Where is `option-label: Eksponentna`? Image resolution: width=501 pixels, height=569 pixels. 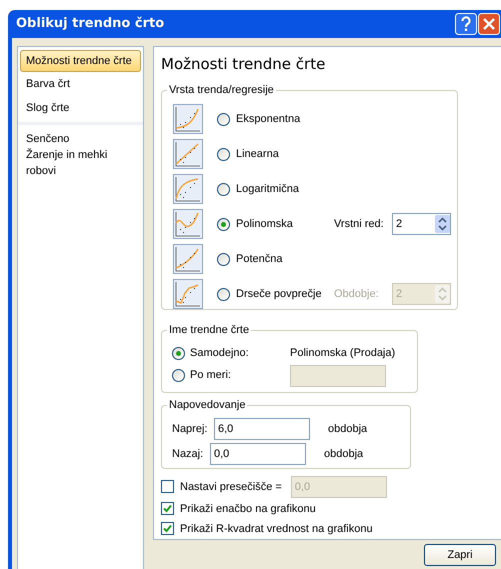 option-label: Eksponentna is located at coordinates (269, 119).